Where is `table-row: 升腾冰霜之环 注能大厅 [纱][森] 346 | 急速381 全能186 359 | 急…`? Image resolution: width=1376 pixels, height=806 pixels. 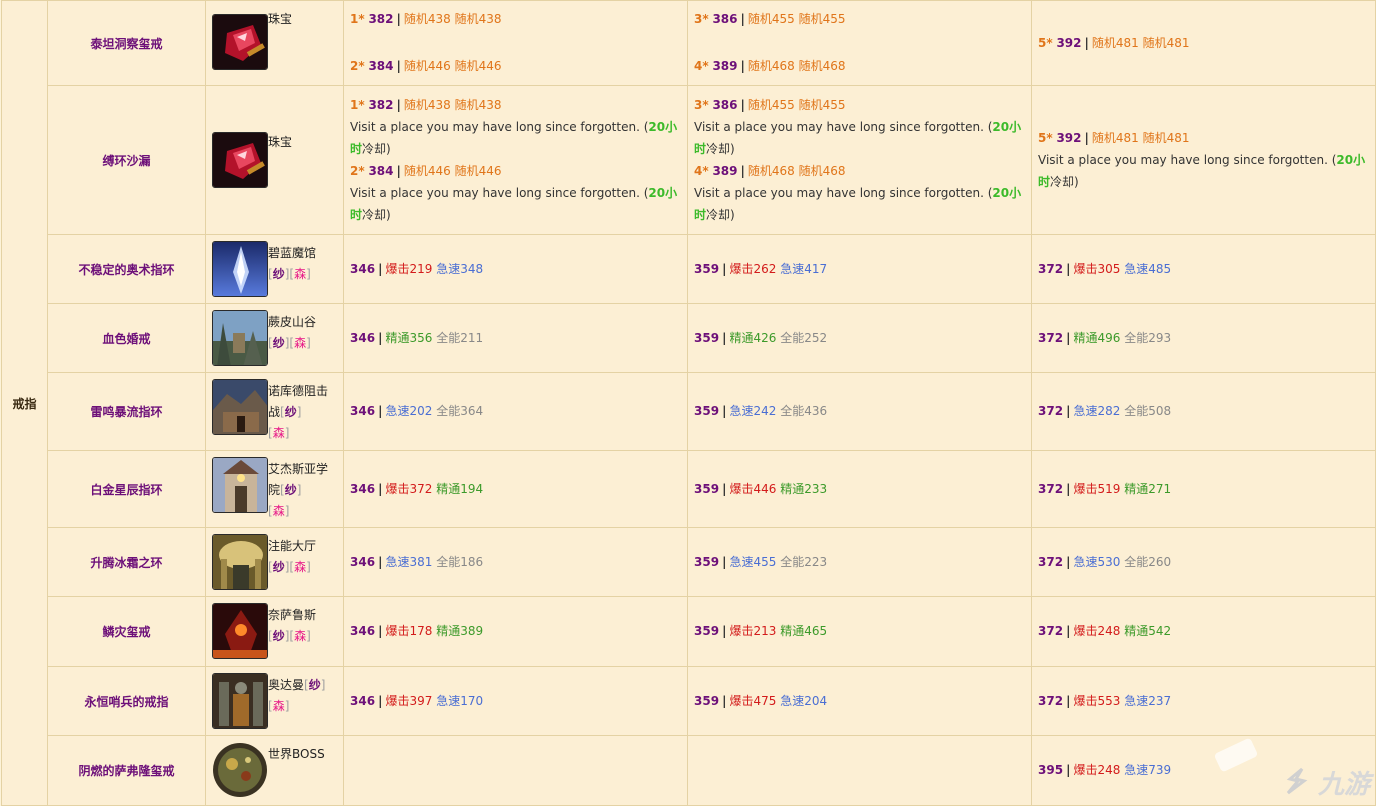
table-row: 升腾冰霜之环 注能大厅 [纱][森] 346 | 急速381 全能186 359 | 急… is located at coordinates (689, 562).